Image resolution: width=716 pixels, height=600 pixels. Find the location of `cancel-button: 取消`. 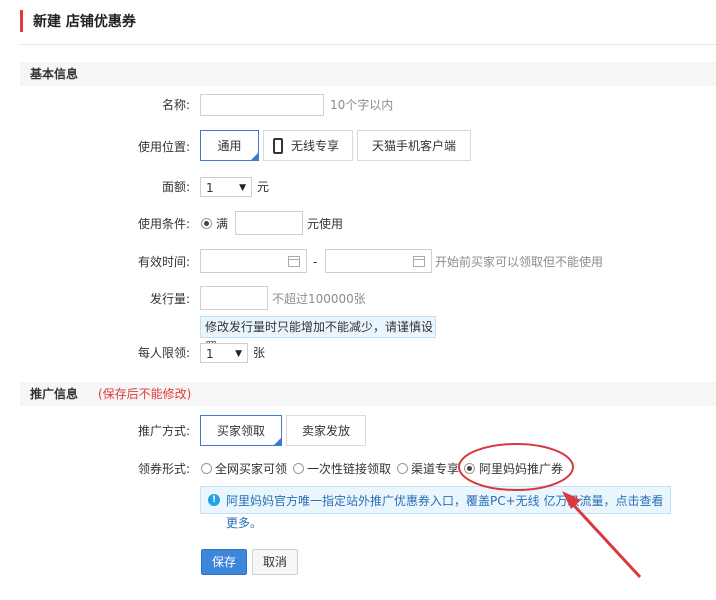

cancel-button: 取消 is located at coordinates (275, 562).